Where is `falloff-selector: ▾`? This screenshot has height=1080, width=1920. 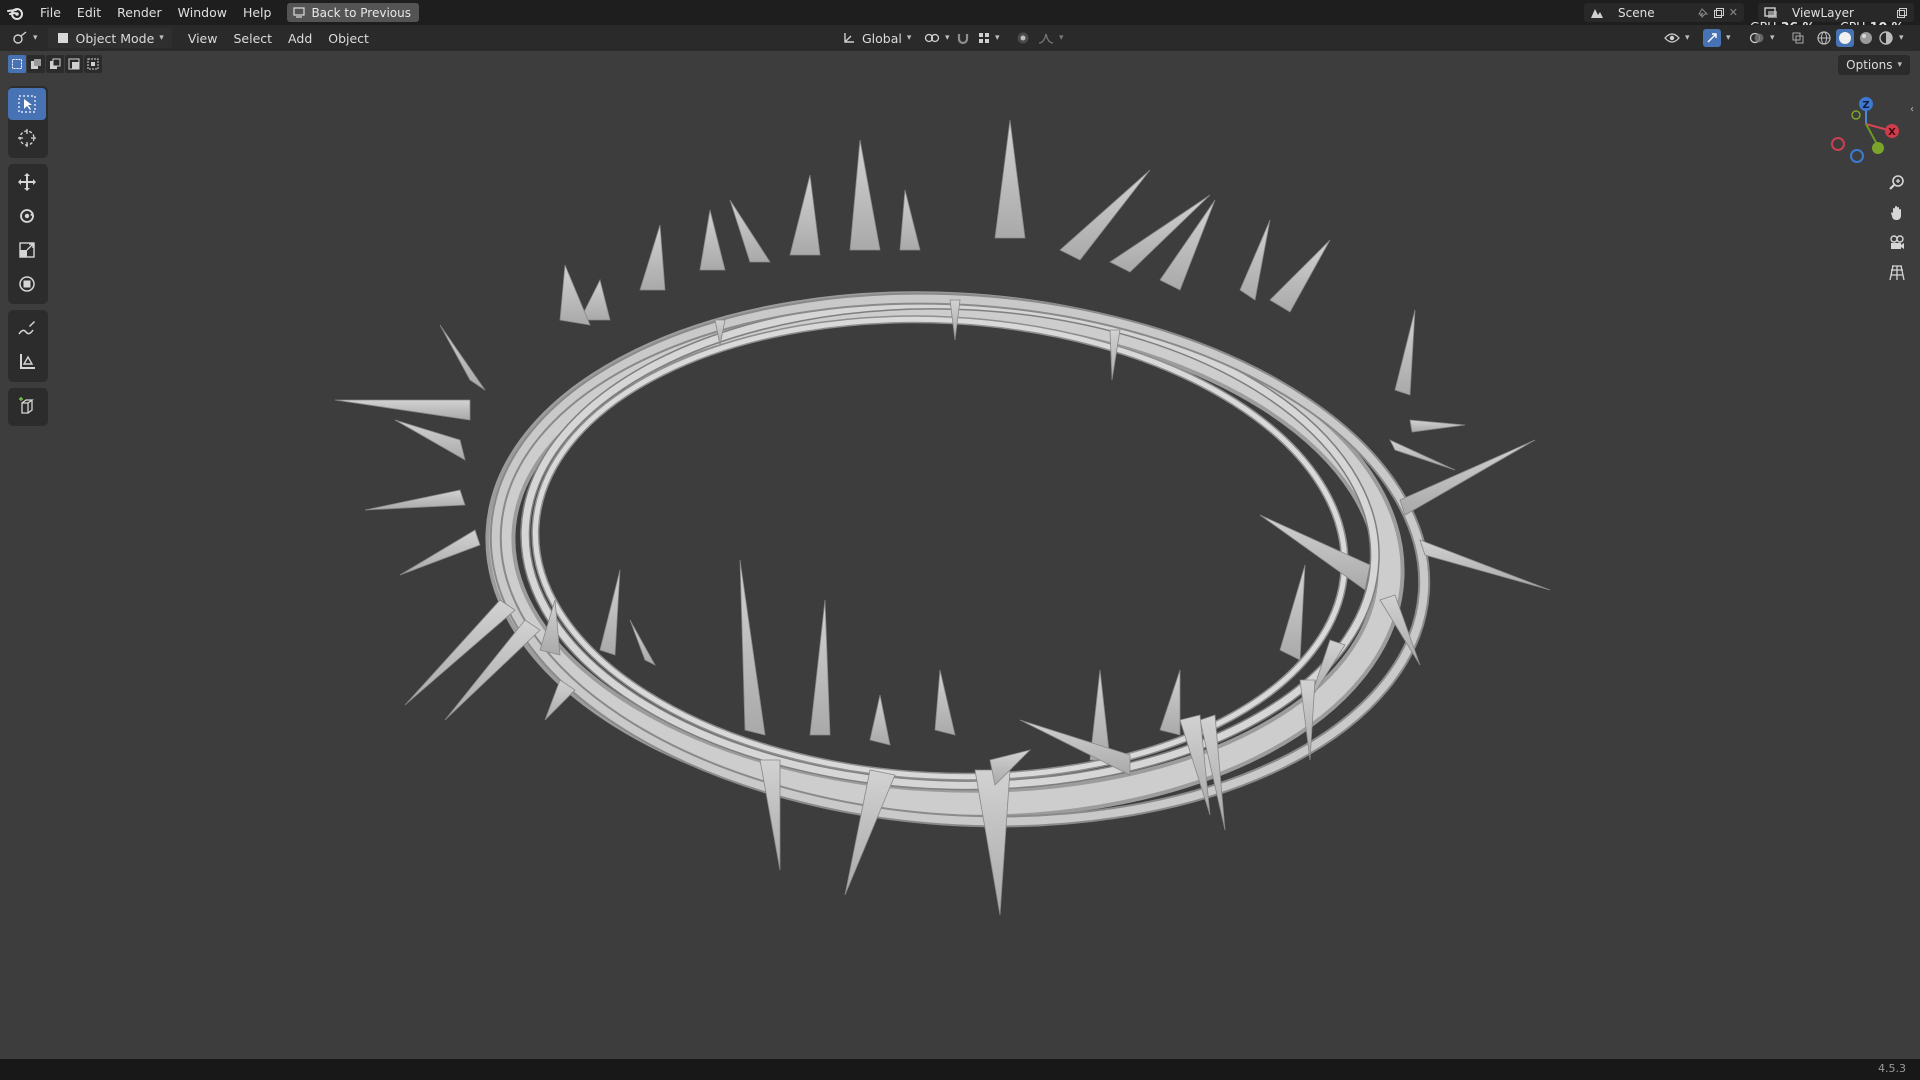 falloff-selector: ▾ is located at coordinates (1051, 38).